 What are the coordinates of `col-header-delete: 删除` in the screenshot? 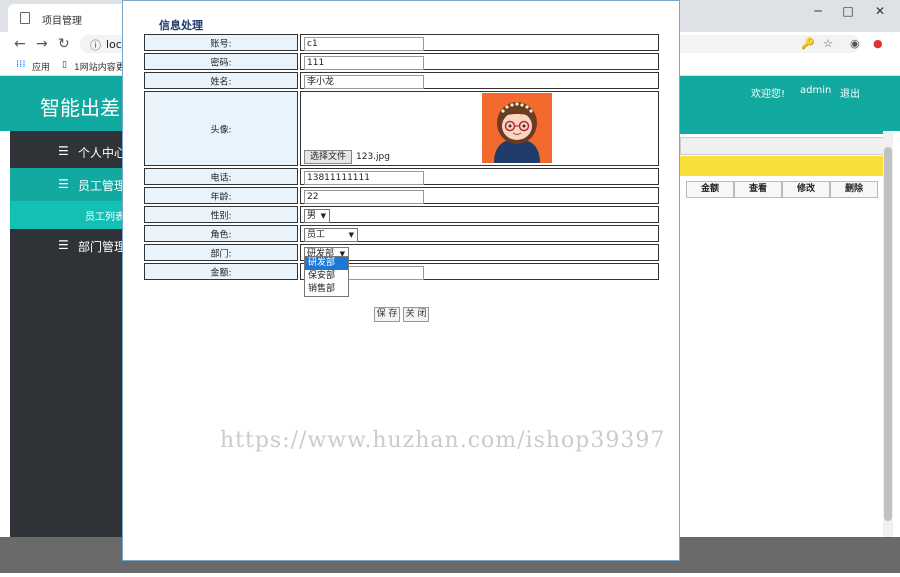 It's located at (854, 189).